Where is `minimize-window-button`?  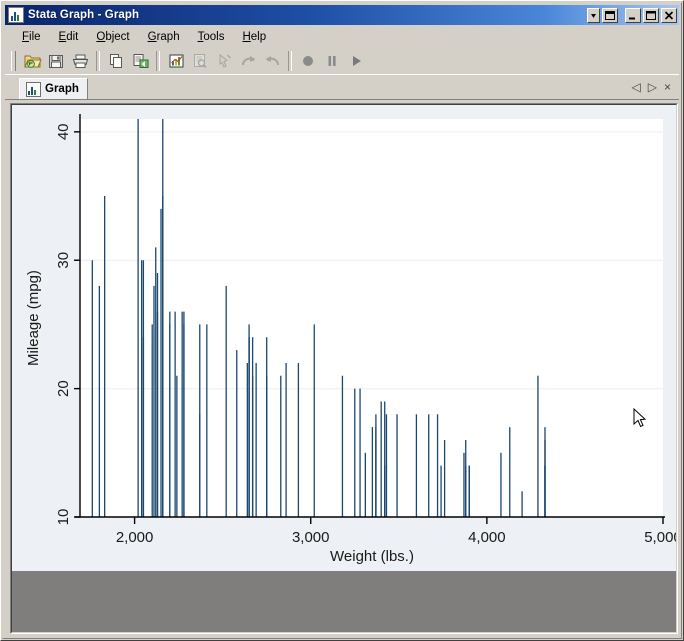
minimize-window-button is located at coordinates (633, 15).